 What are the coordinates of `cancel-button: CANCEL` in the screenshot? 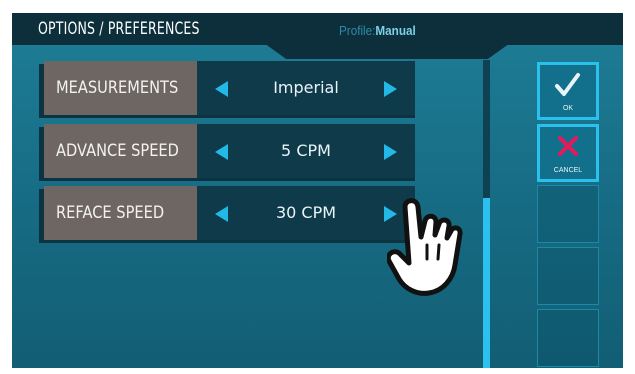 It's located at (568, 153).